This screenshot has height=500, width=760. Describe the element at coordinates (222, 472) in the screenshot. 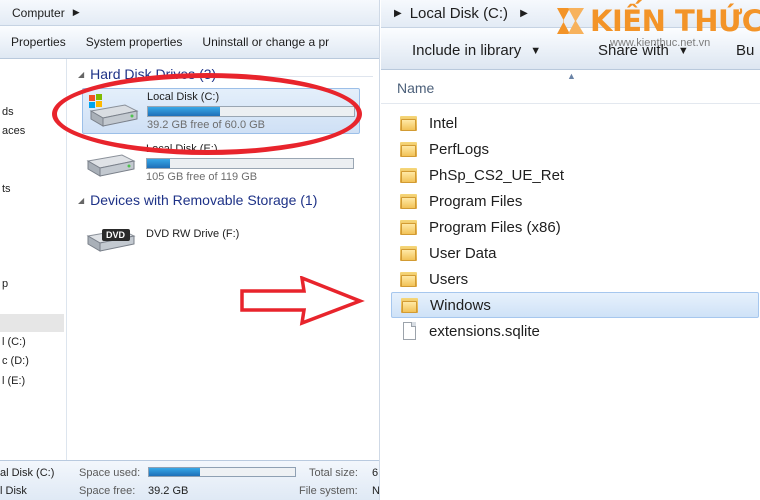

I see `details-space-used-bar` at that location.